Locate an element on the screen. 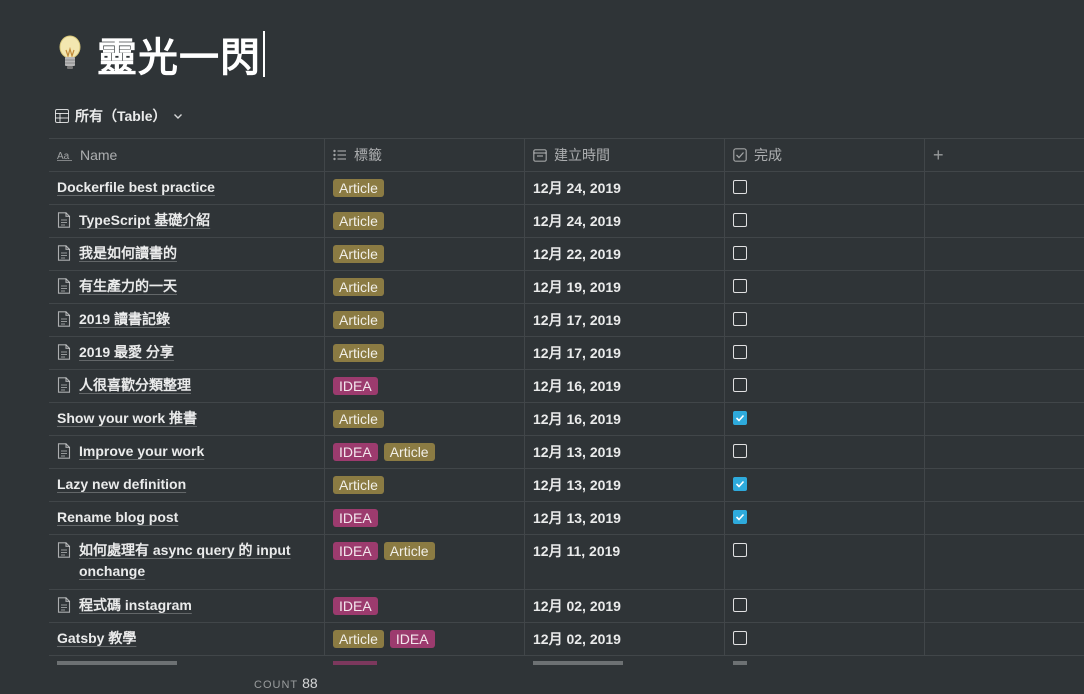 This screenshot has width=1084, height=694. column-header-tags: 標籤 is located at coordinates (425, 155).